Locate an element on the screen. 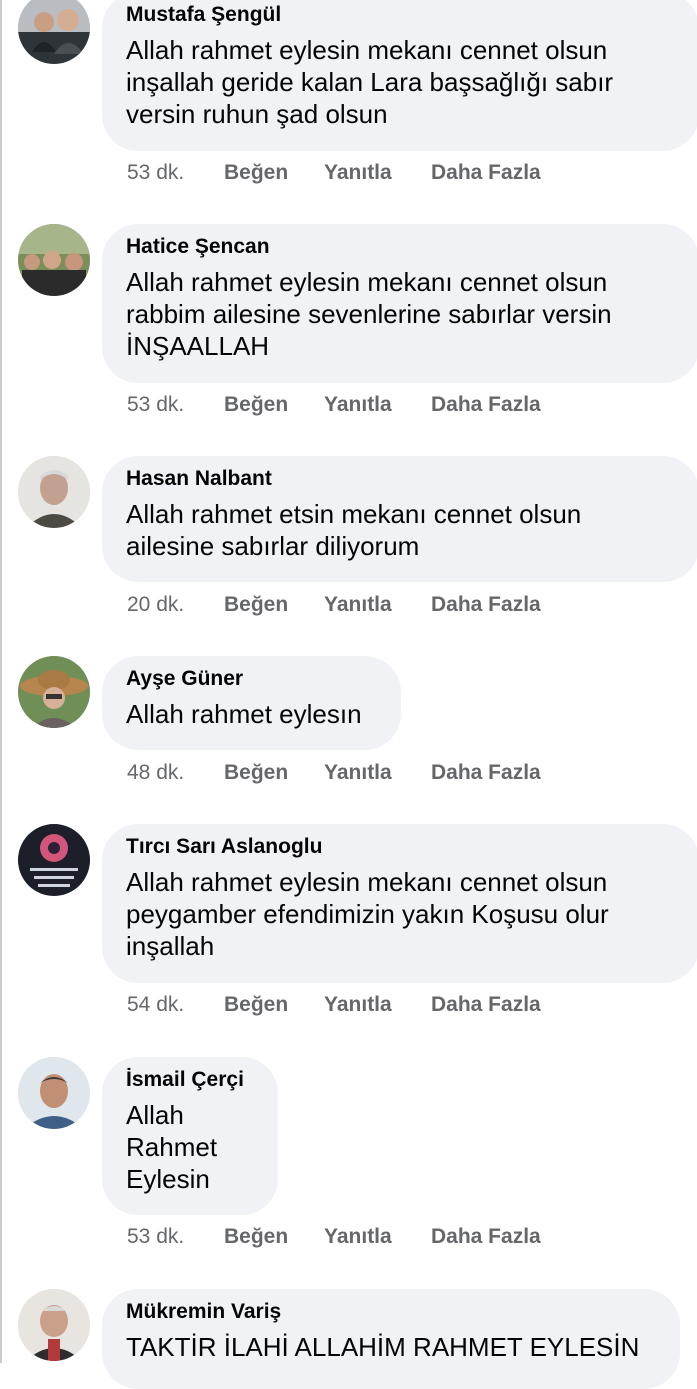 Image resolution: width=697 pixels, height=1389 pixels. comment-author: Ayşe Güner is located at coordinates (251, 679).